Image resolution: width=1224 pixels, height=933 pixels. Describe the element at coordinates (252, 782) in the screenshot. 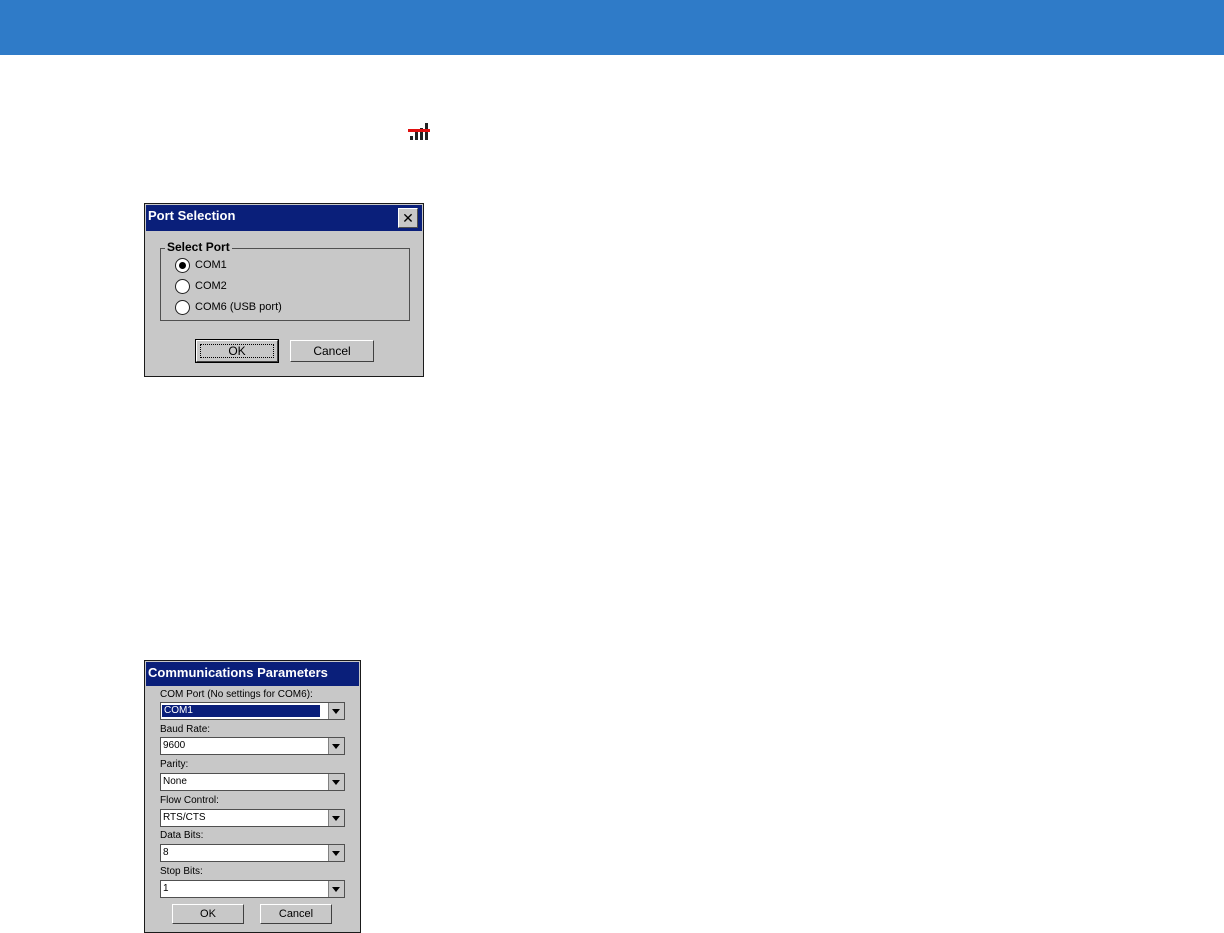

I see `parity-select: None` at that location.